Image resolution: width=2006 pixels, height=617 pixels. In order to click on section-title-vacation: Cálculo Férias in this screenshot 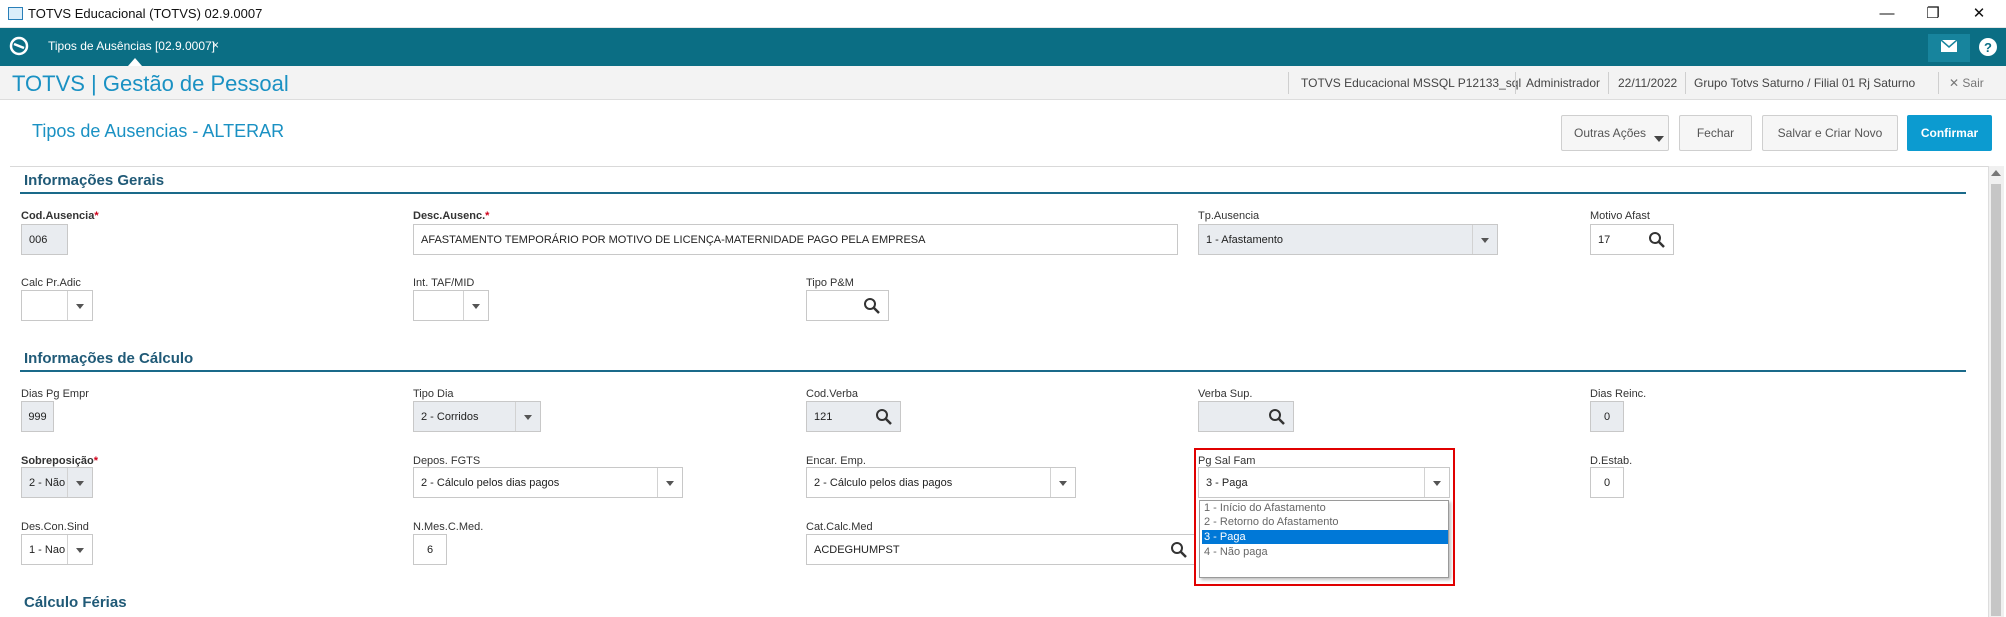, I will do `click(75, 602)`.